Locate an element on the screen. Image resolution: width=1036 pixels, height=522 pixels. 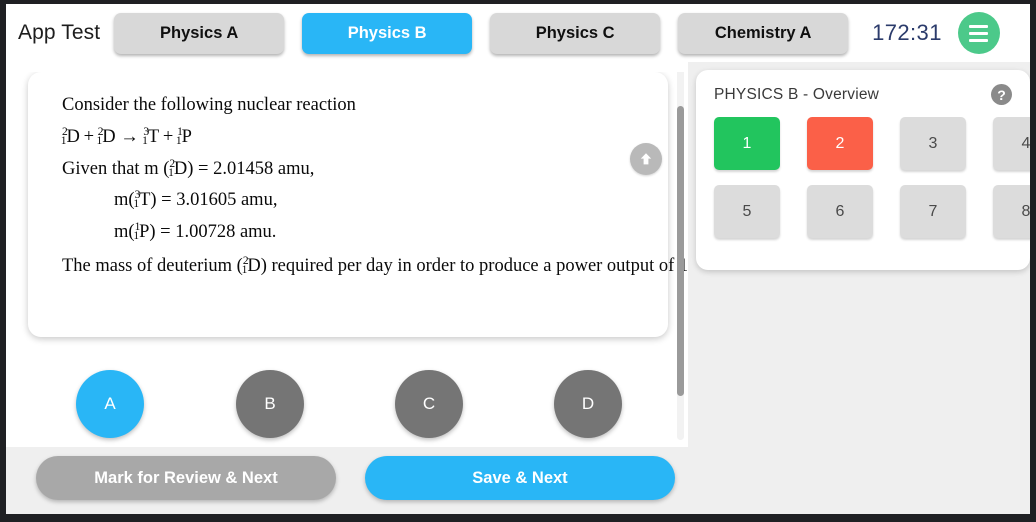
given-d-symbol: D is located at coordinates (180, 168).